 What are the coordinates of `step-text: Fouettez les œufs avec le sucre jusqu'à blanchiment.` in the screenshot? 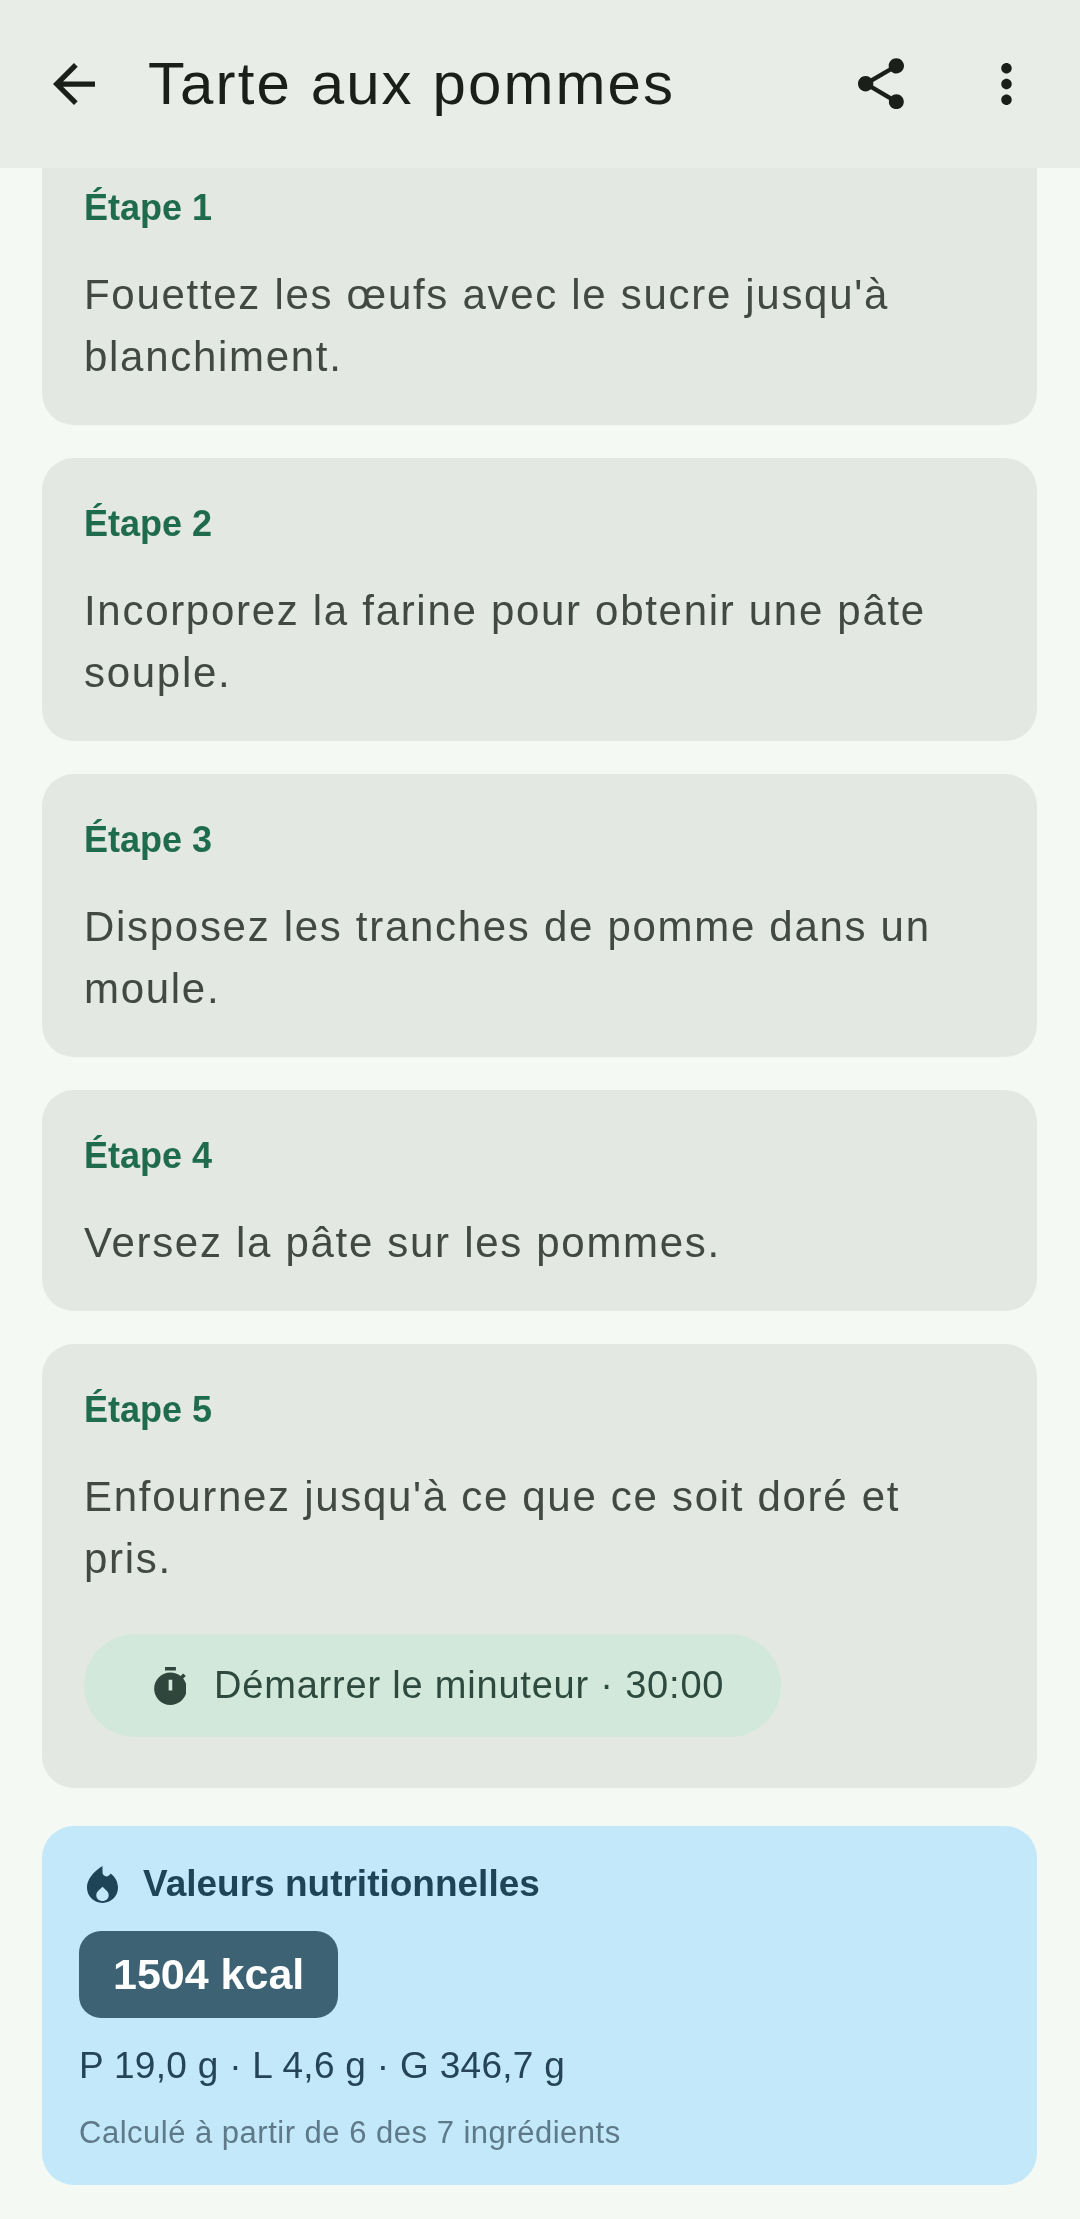 It's located at (487, 326).